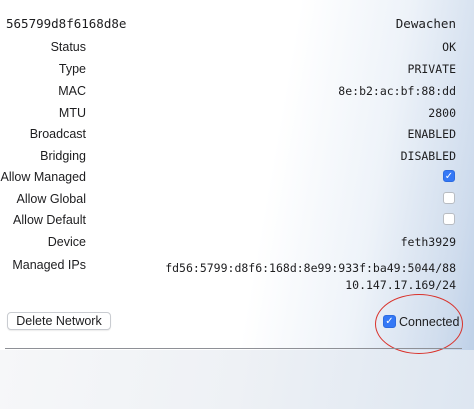 This screenshot has height=409, width=474. Describe the element at coordinates (237, 180) in the screenshot. I see `allow-managed-row: Allow Managed ✓` at that location.